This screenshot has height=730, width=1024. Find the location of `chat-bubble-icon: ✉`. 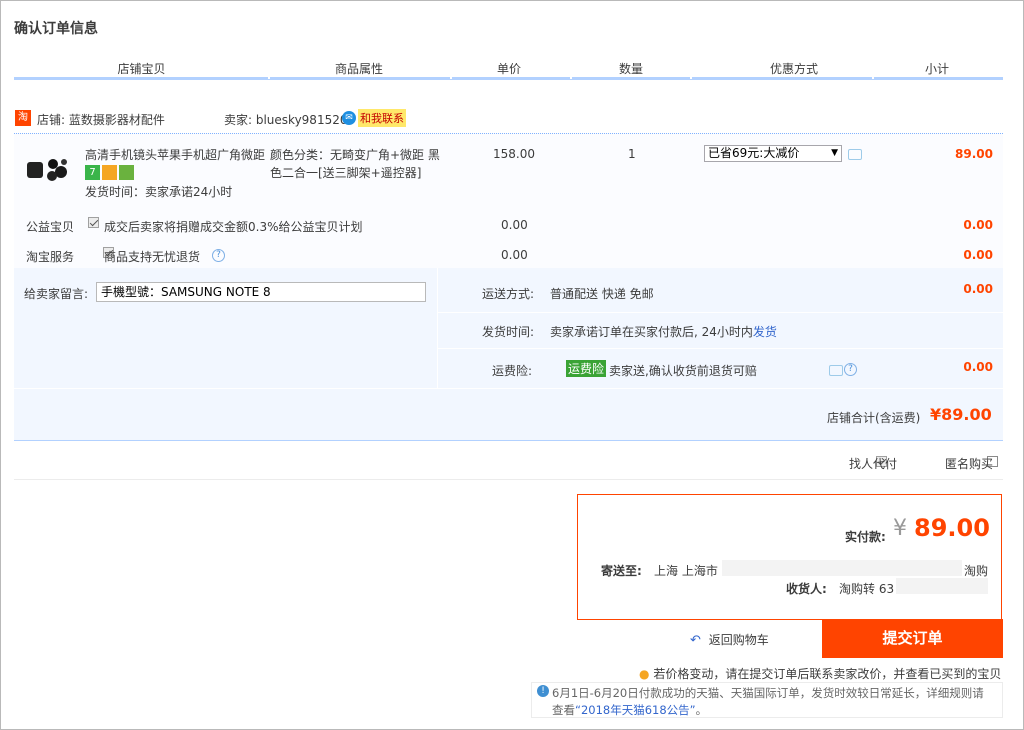

chat-bubble-icon: ✉ is located at coordinates (349, 117).